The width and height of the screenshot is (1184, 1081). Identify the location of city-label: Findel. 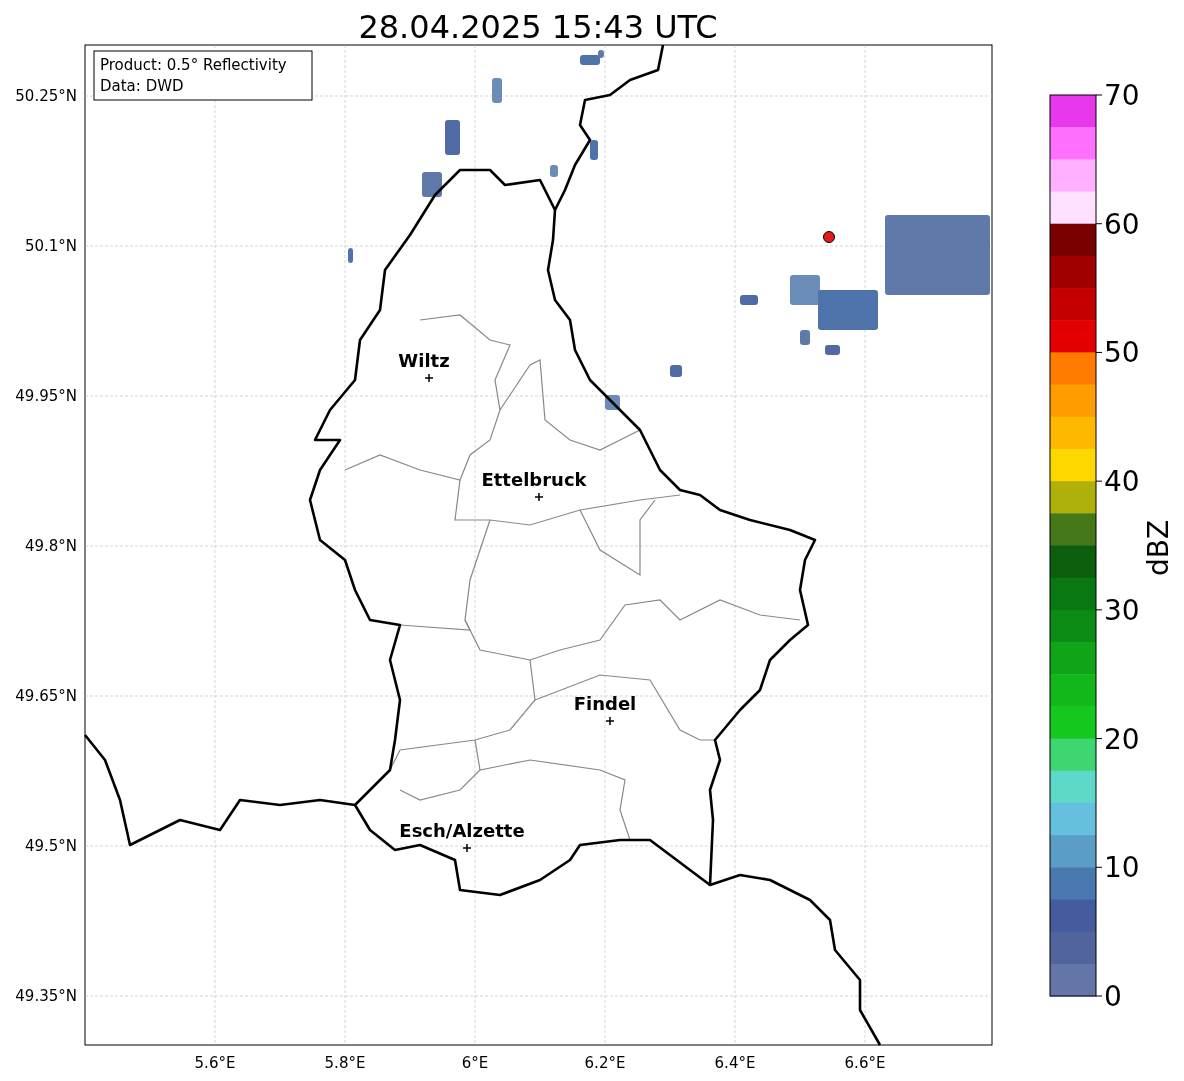
(605, 703).